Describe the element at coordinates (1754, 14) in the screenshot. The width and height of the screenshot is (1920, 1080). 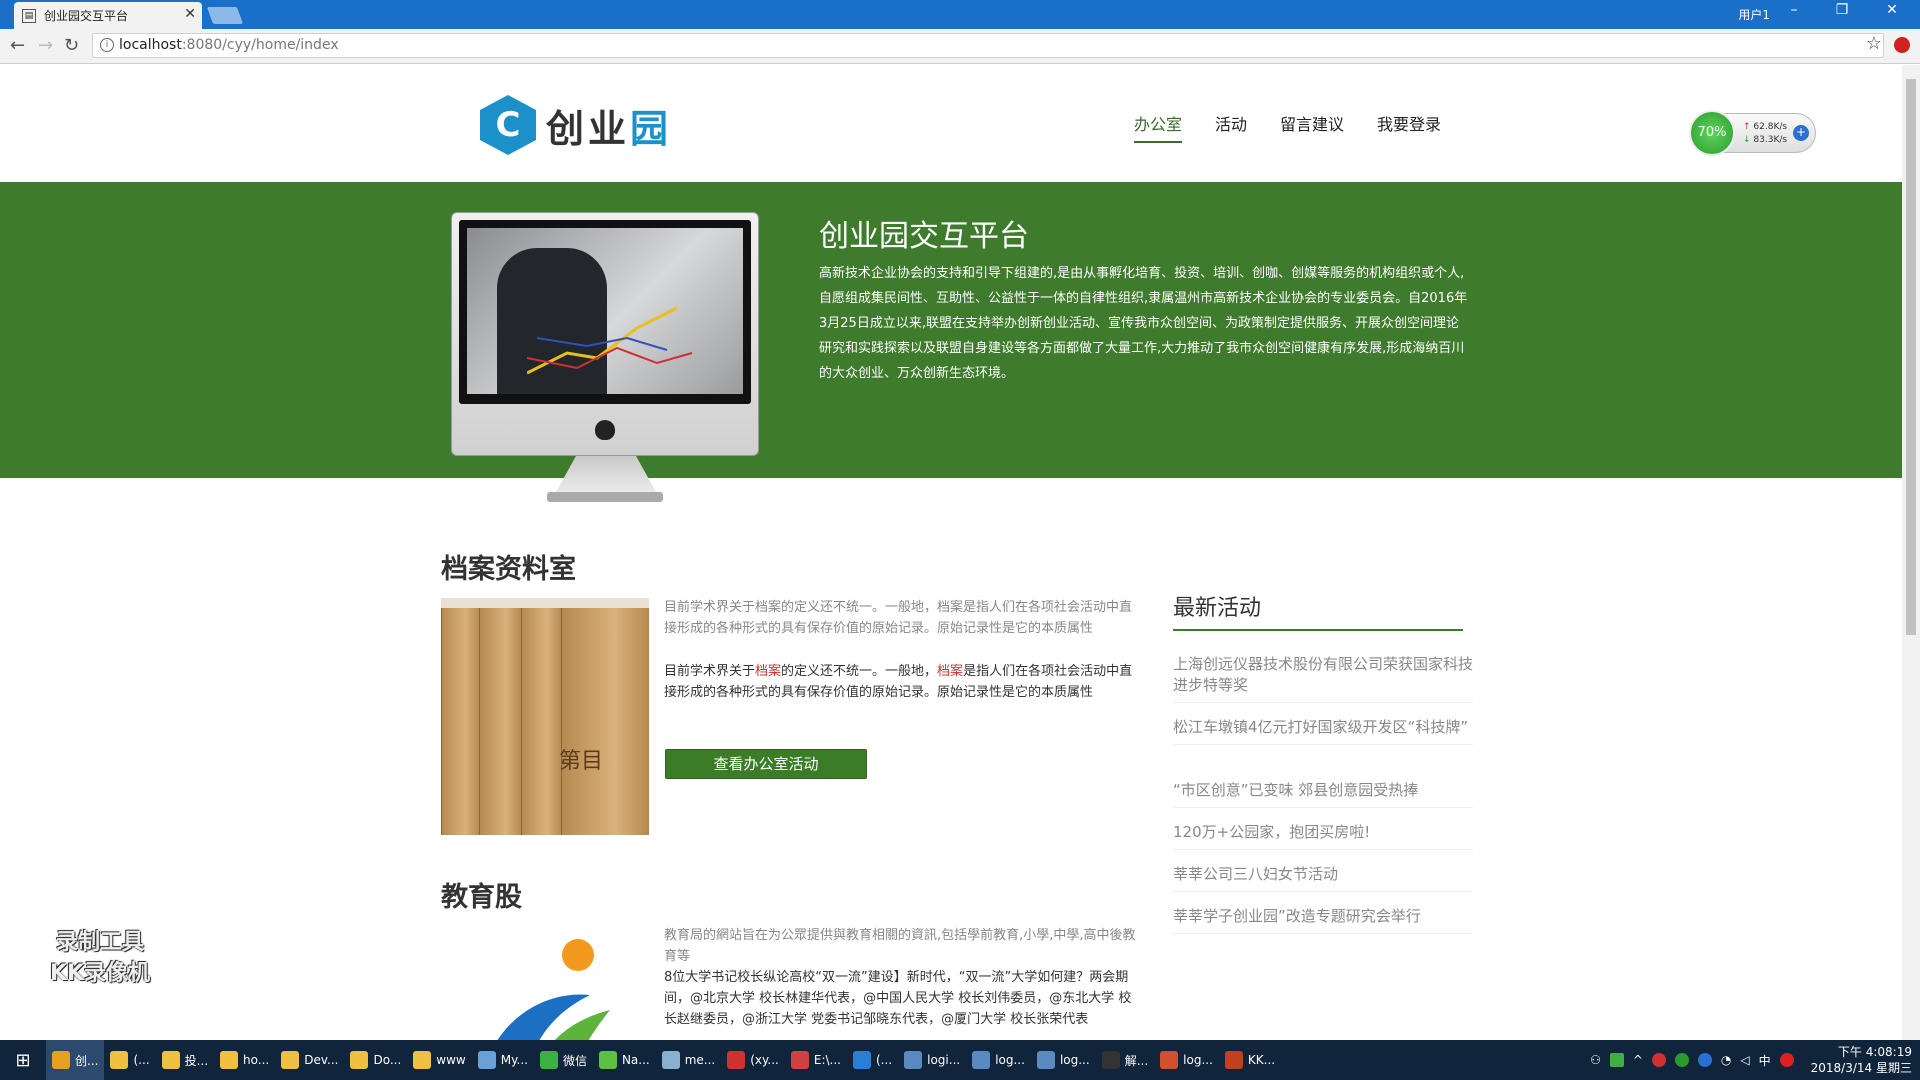
I see `window-user-label: 用户1` at that location.